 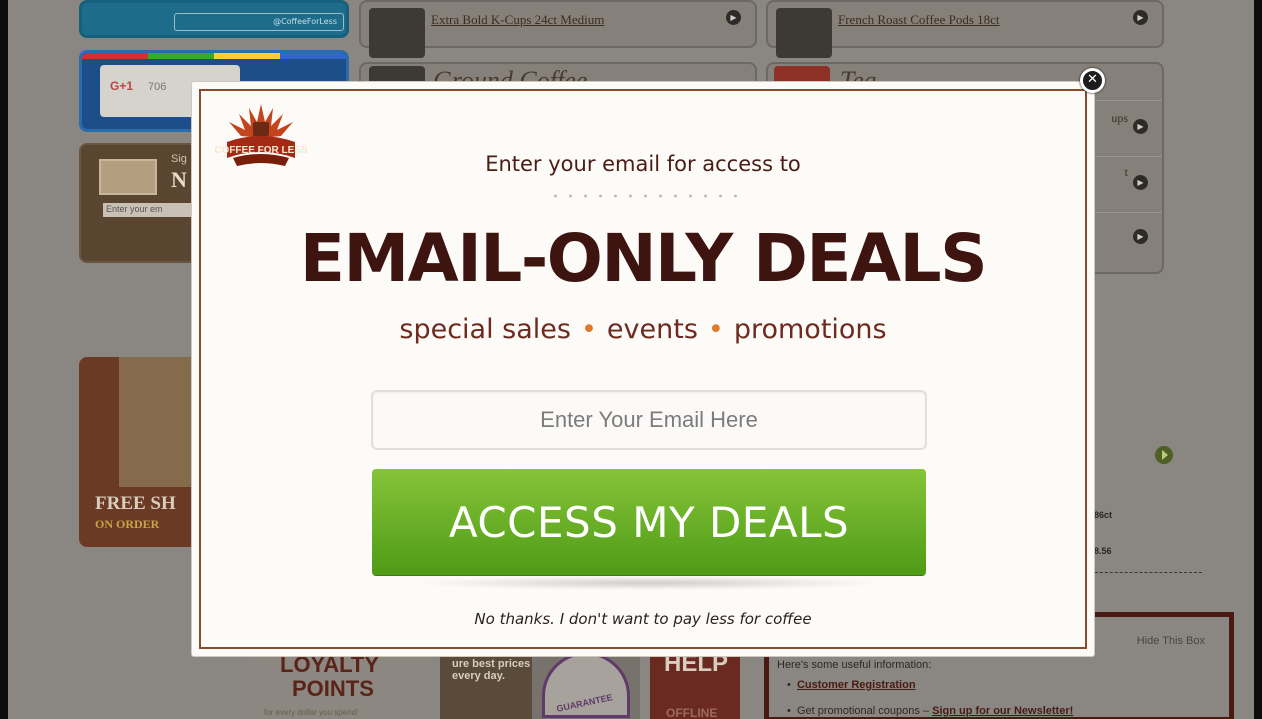 What do you see at coordinates (259, 22) in the screenshot?
I see `twitter-handle: @CoffeeForLess` at bounding box center [259, 22].